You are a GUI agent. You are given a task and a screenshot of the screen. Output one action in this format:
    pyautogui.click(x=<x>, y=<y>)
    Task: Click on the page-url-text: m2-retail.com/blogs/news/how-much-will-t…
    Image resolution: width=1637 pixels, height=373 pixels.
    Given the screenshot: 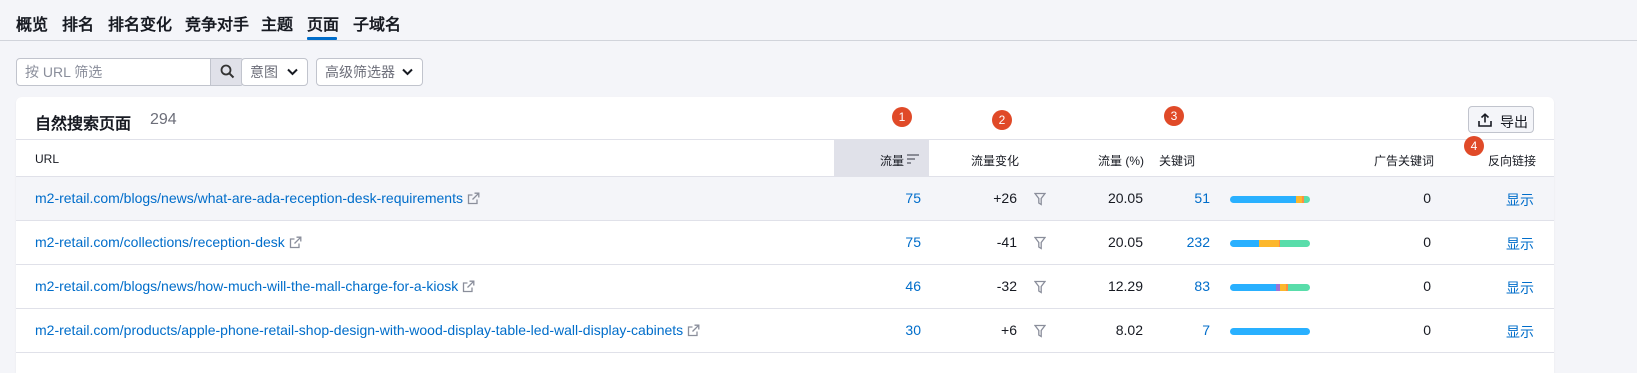 What is the action you would take?
    pyautogui.click(x=247, y=286)
    